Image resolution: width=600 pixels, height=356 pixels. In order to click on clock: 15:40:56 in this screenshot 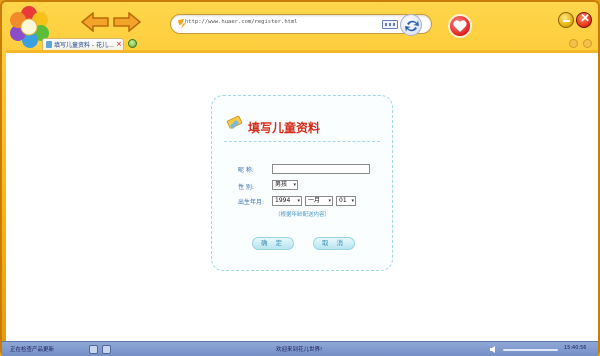, I will do `click(575, 348)`.